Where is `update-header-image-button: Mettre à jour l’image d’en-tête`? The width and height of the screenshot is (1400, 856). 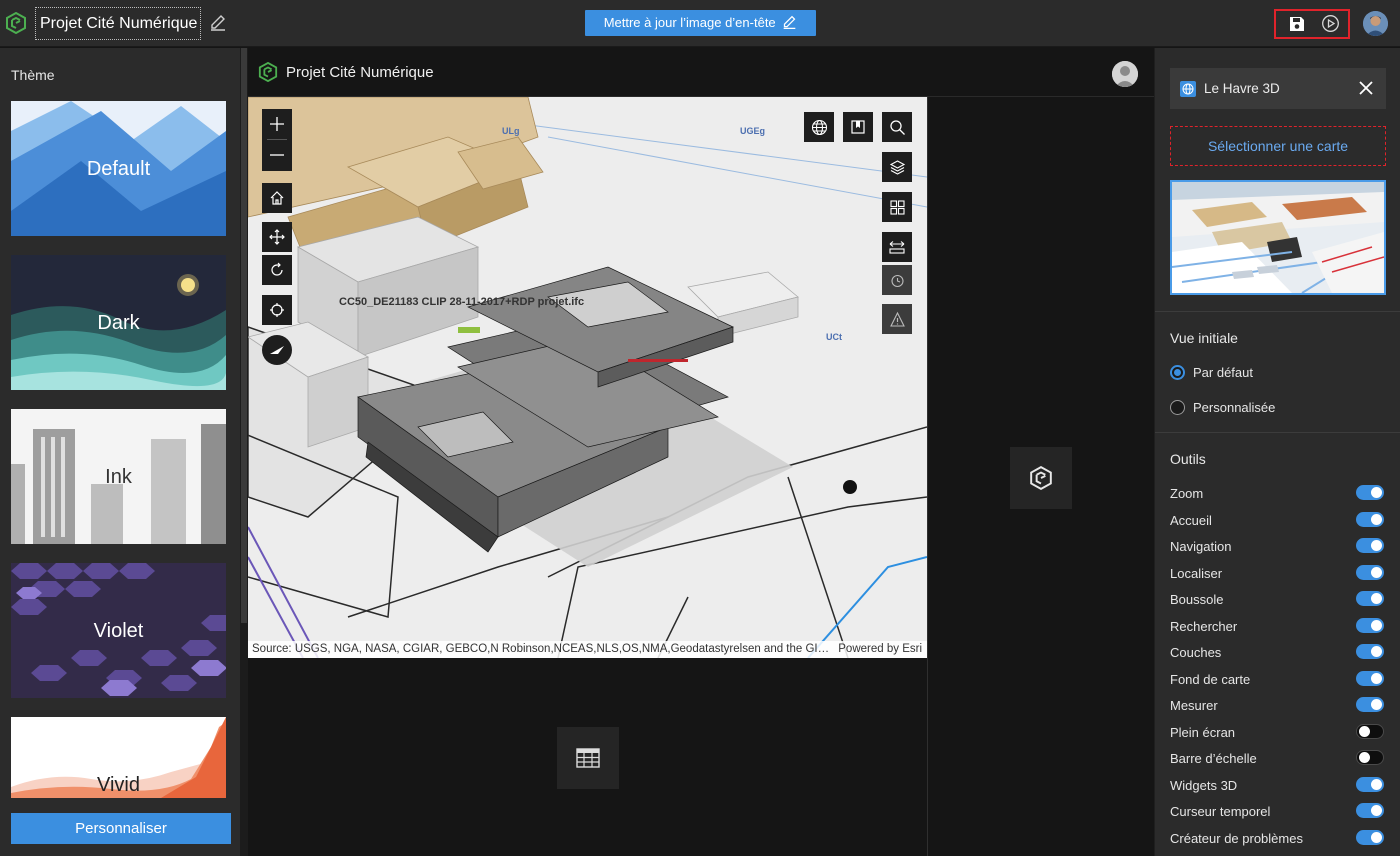
update-header-image-button: Mettre à jour l’image d’en-tête is located at coordinates (700, 23).